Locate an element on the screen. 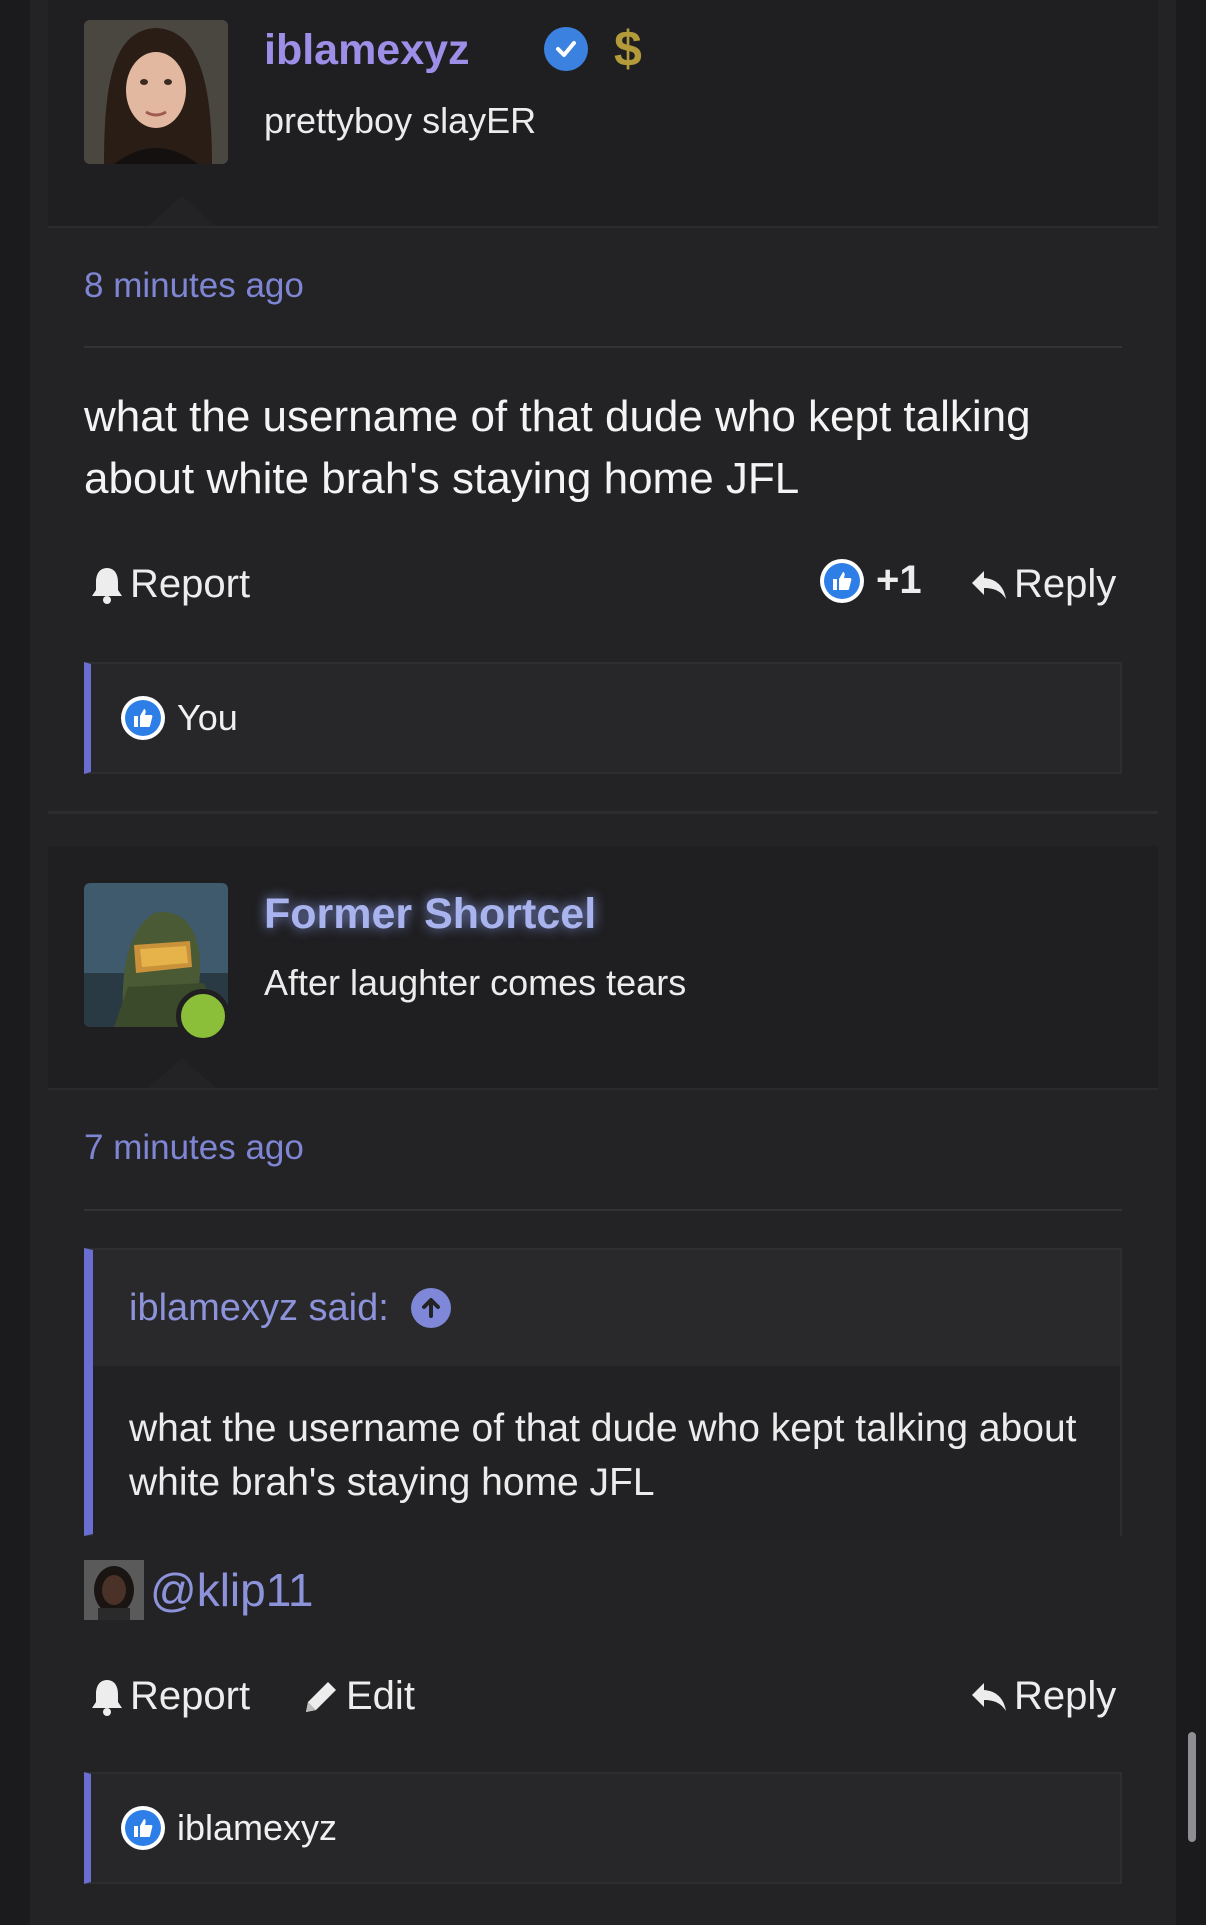 Image resolution: width=1206 pixels, height=1925 pixels. post1-username: iblamexyz is located at coordinates (367, 50).